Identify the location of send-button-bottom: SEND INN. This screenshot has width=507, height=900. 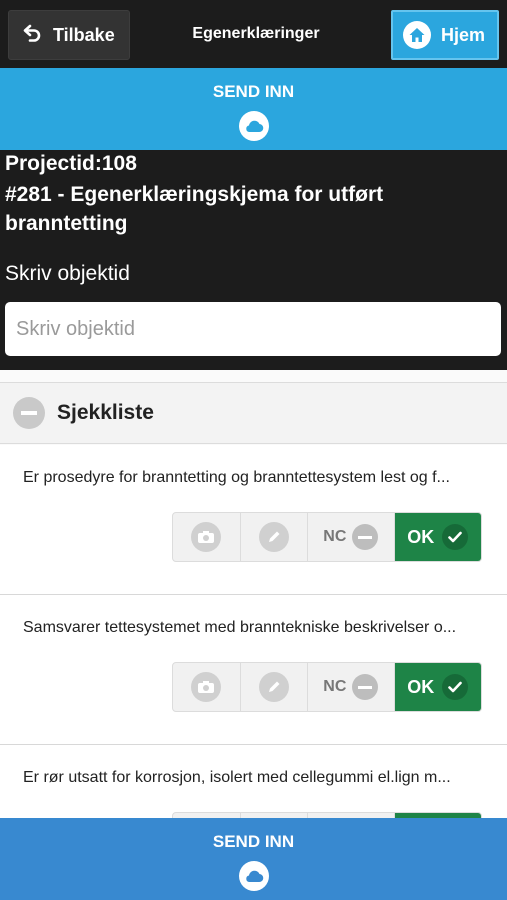
(253, 859).